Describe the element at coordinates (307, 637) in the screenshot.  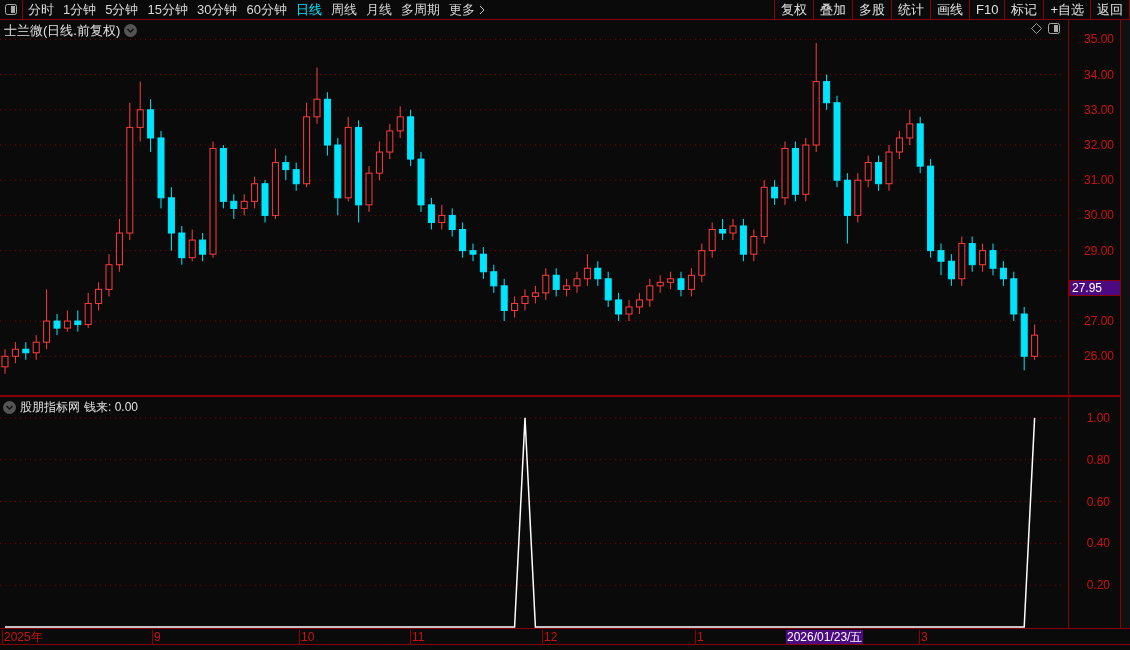
I see `date-axis-label: 10` at that location.